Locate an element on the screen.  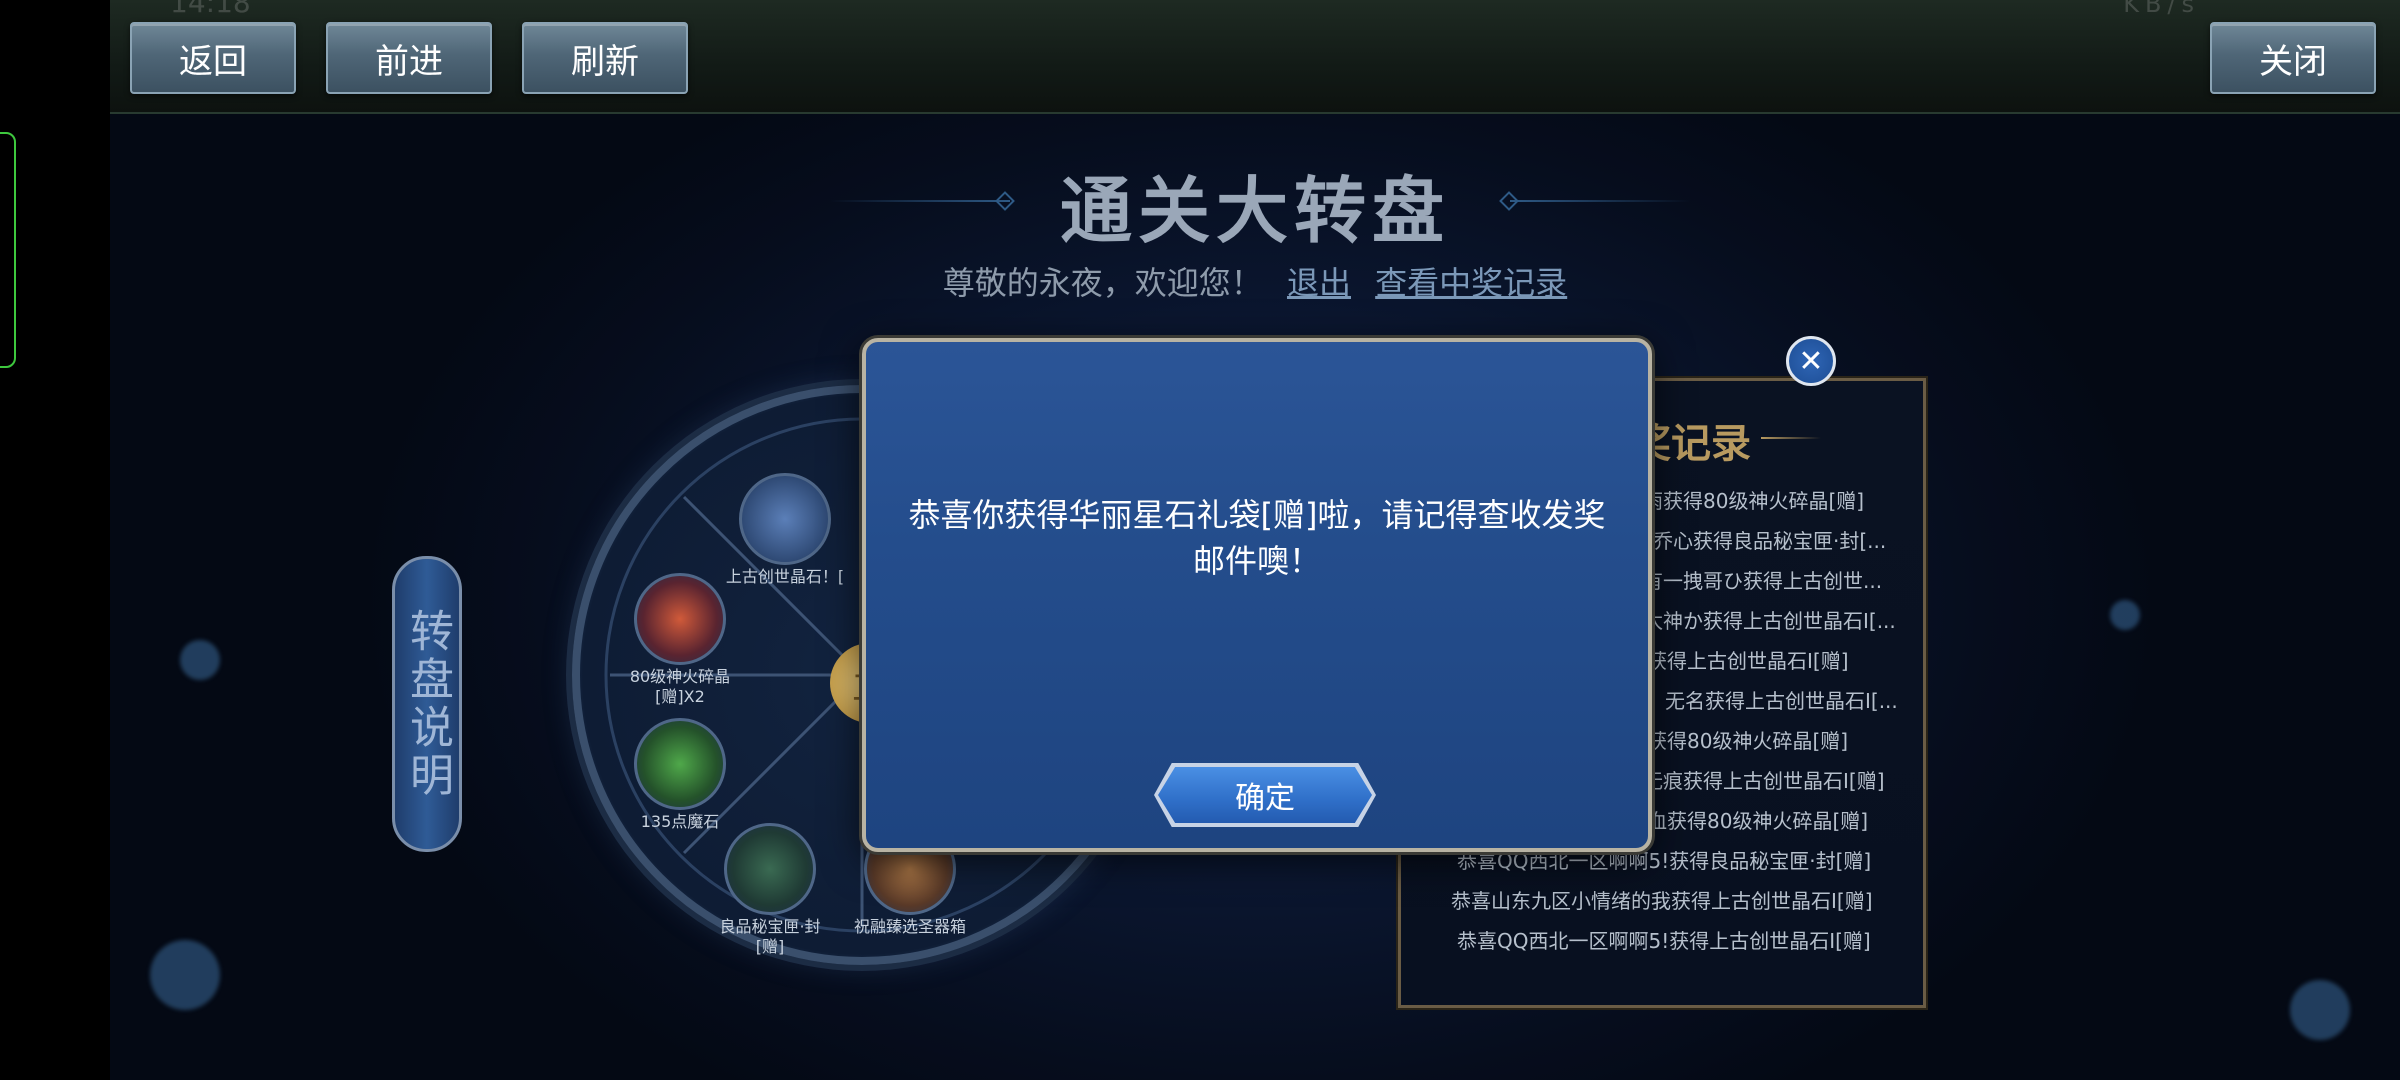
welcome-row: 尊敬的永夜，欢迎您！ 退出 查看中奖记录 is located at coordinates (1255, 281).